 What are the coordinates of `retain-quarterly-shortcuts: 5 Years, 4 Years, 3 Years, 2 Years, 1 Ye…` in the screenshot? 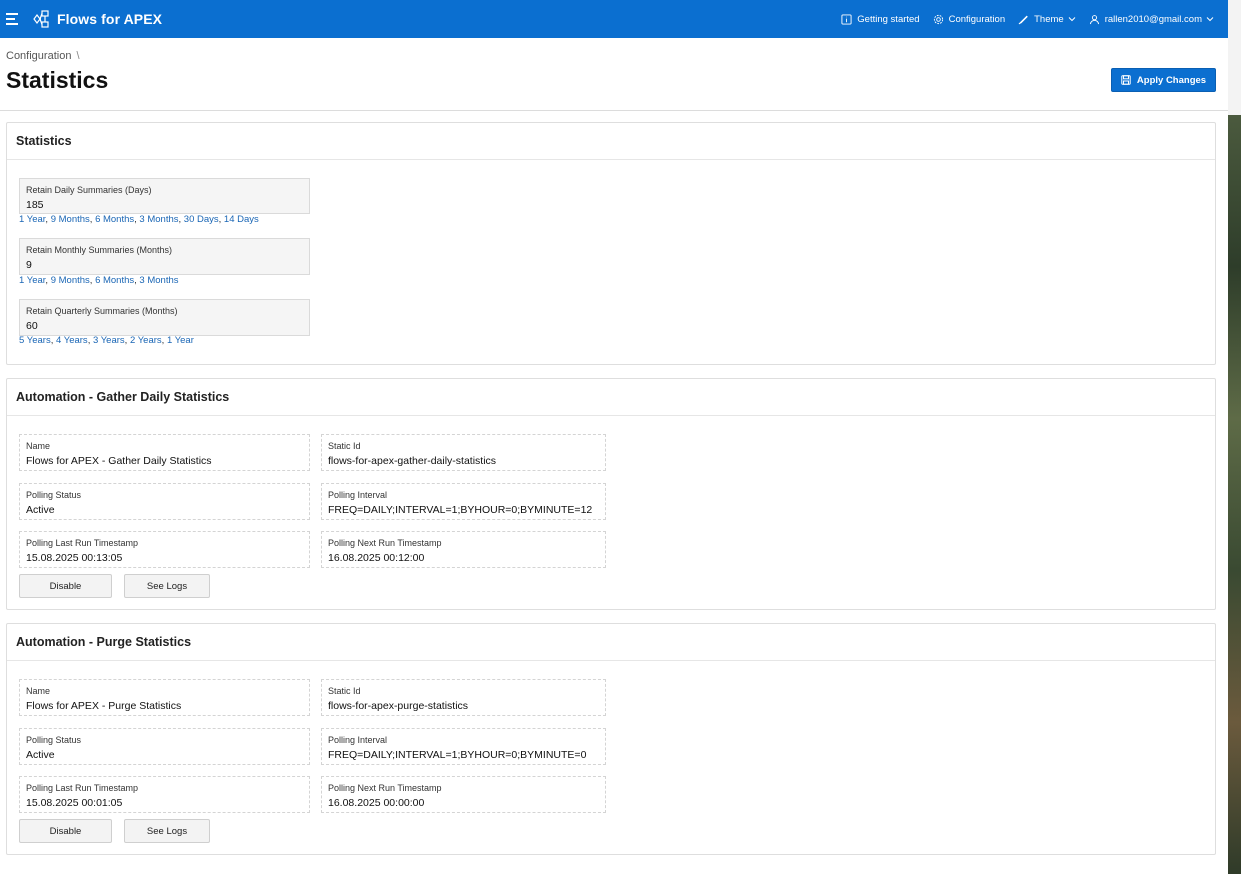 It's located at (106, 340).